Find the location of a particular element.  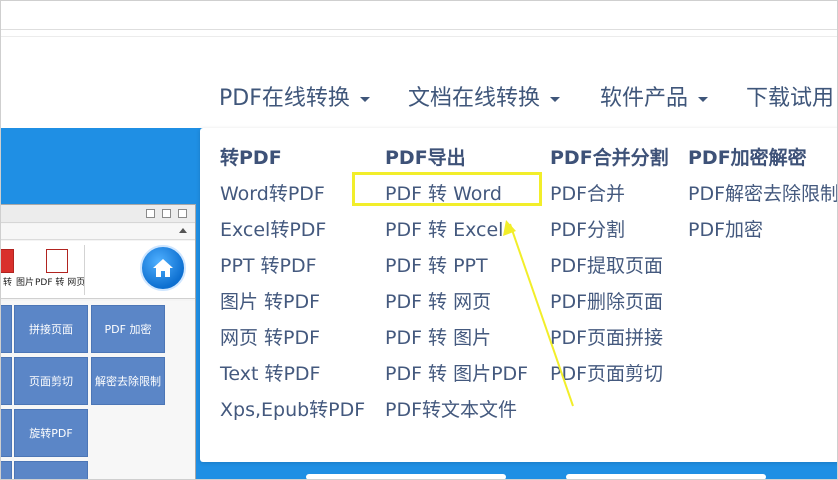

tile-decrypt: 解密去除限制 is located at coordinates (128, 381).